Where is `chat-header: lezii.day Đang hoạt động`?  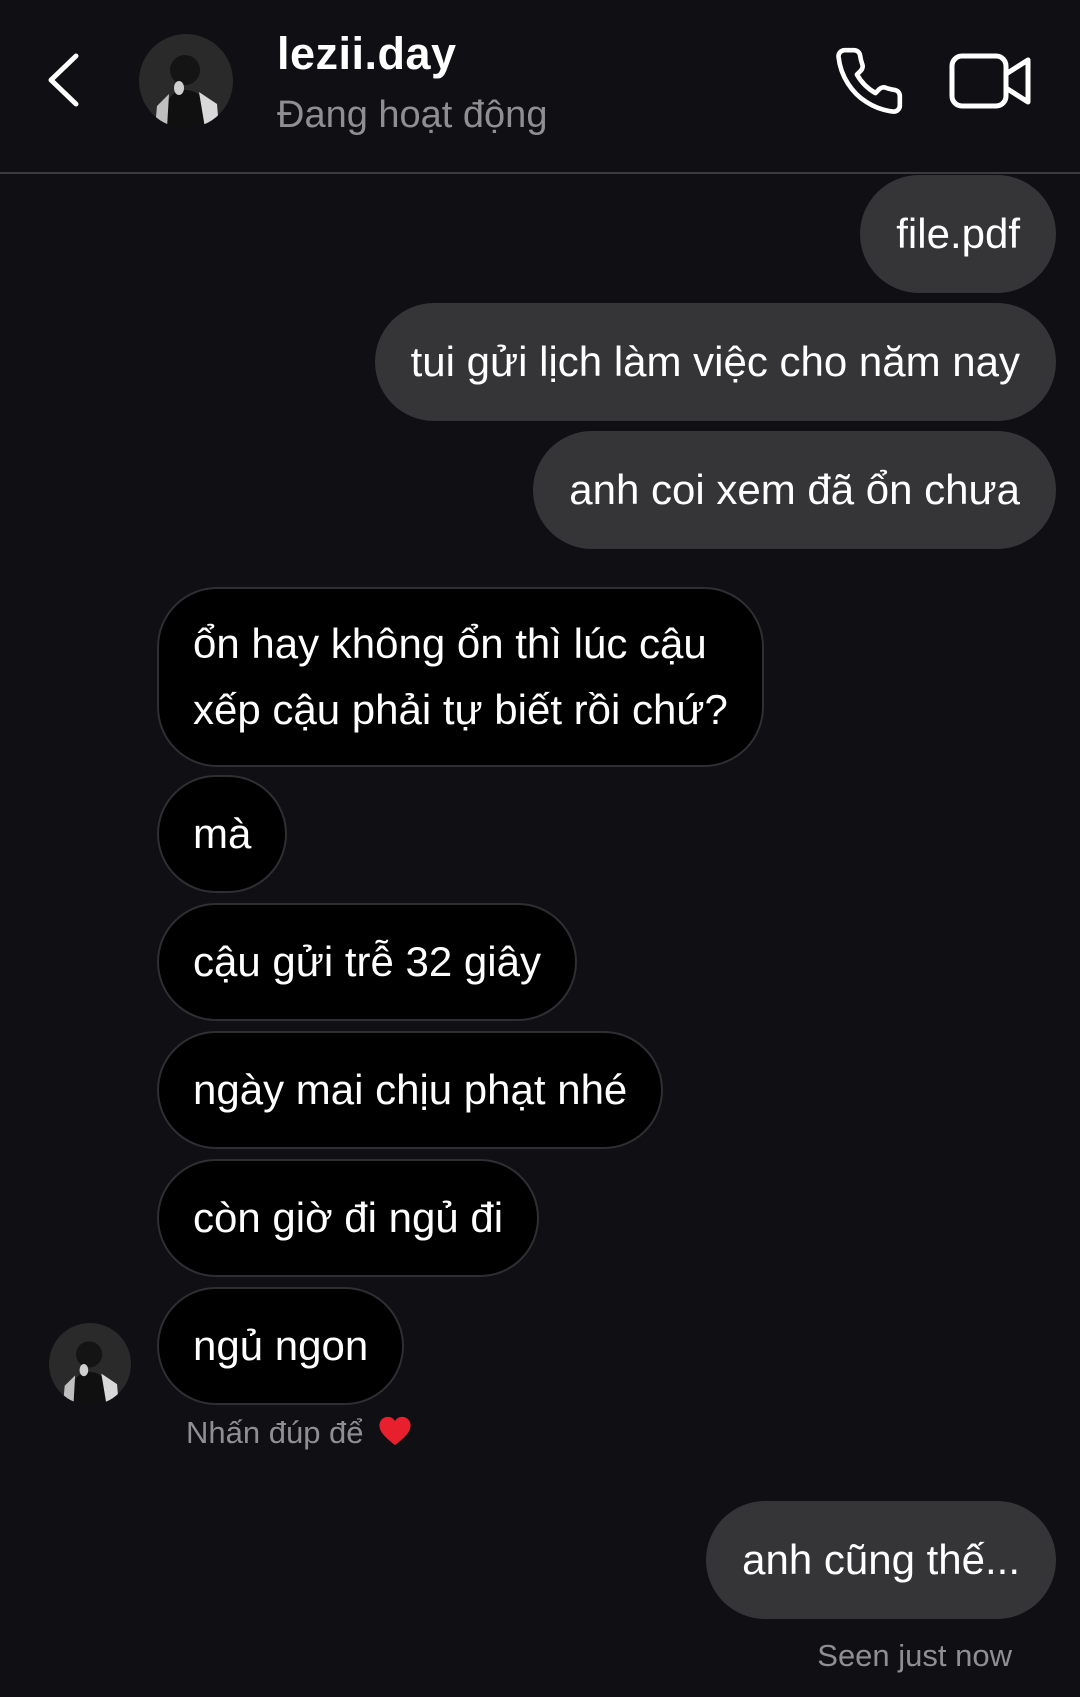 chat-header: lezii.day Đang hoạt động is located at coordinates (540, 87).